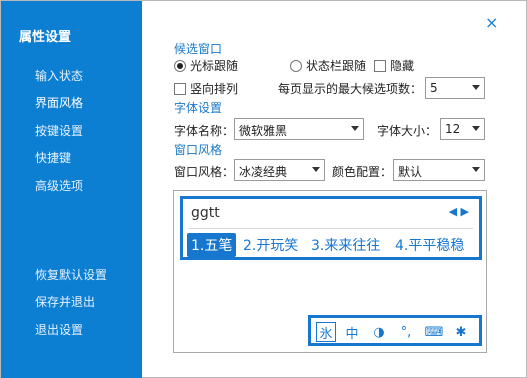  Describe the element at coordinates (434, 332) in the screenshot. I see `keyboard-icon: ⌨` at that location.